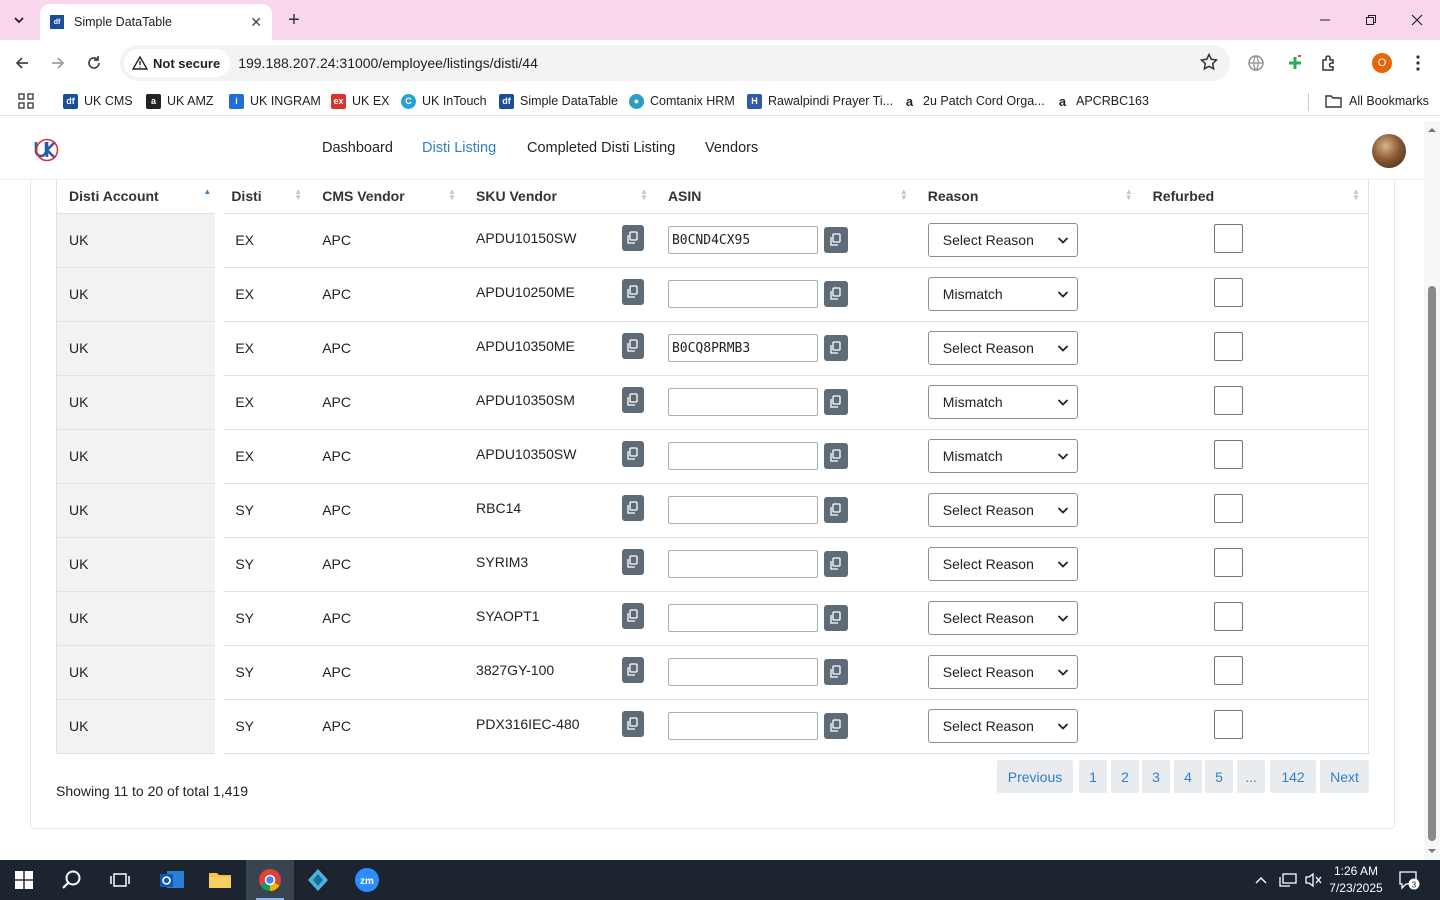  What do you see at coordinates (1254, 197) in the screenshot?
I see `column-header-refurbed: Refurbed ▲ ▼` at bounding box center [1254, 197].